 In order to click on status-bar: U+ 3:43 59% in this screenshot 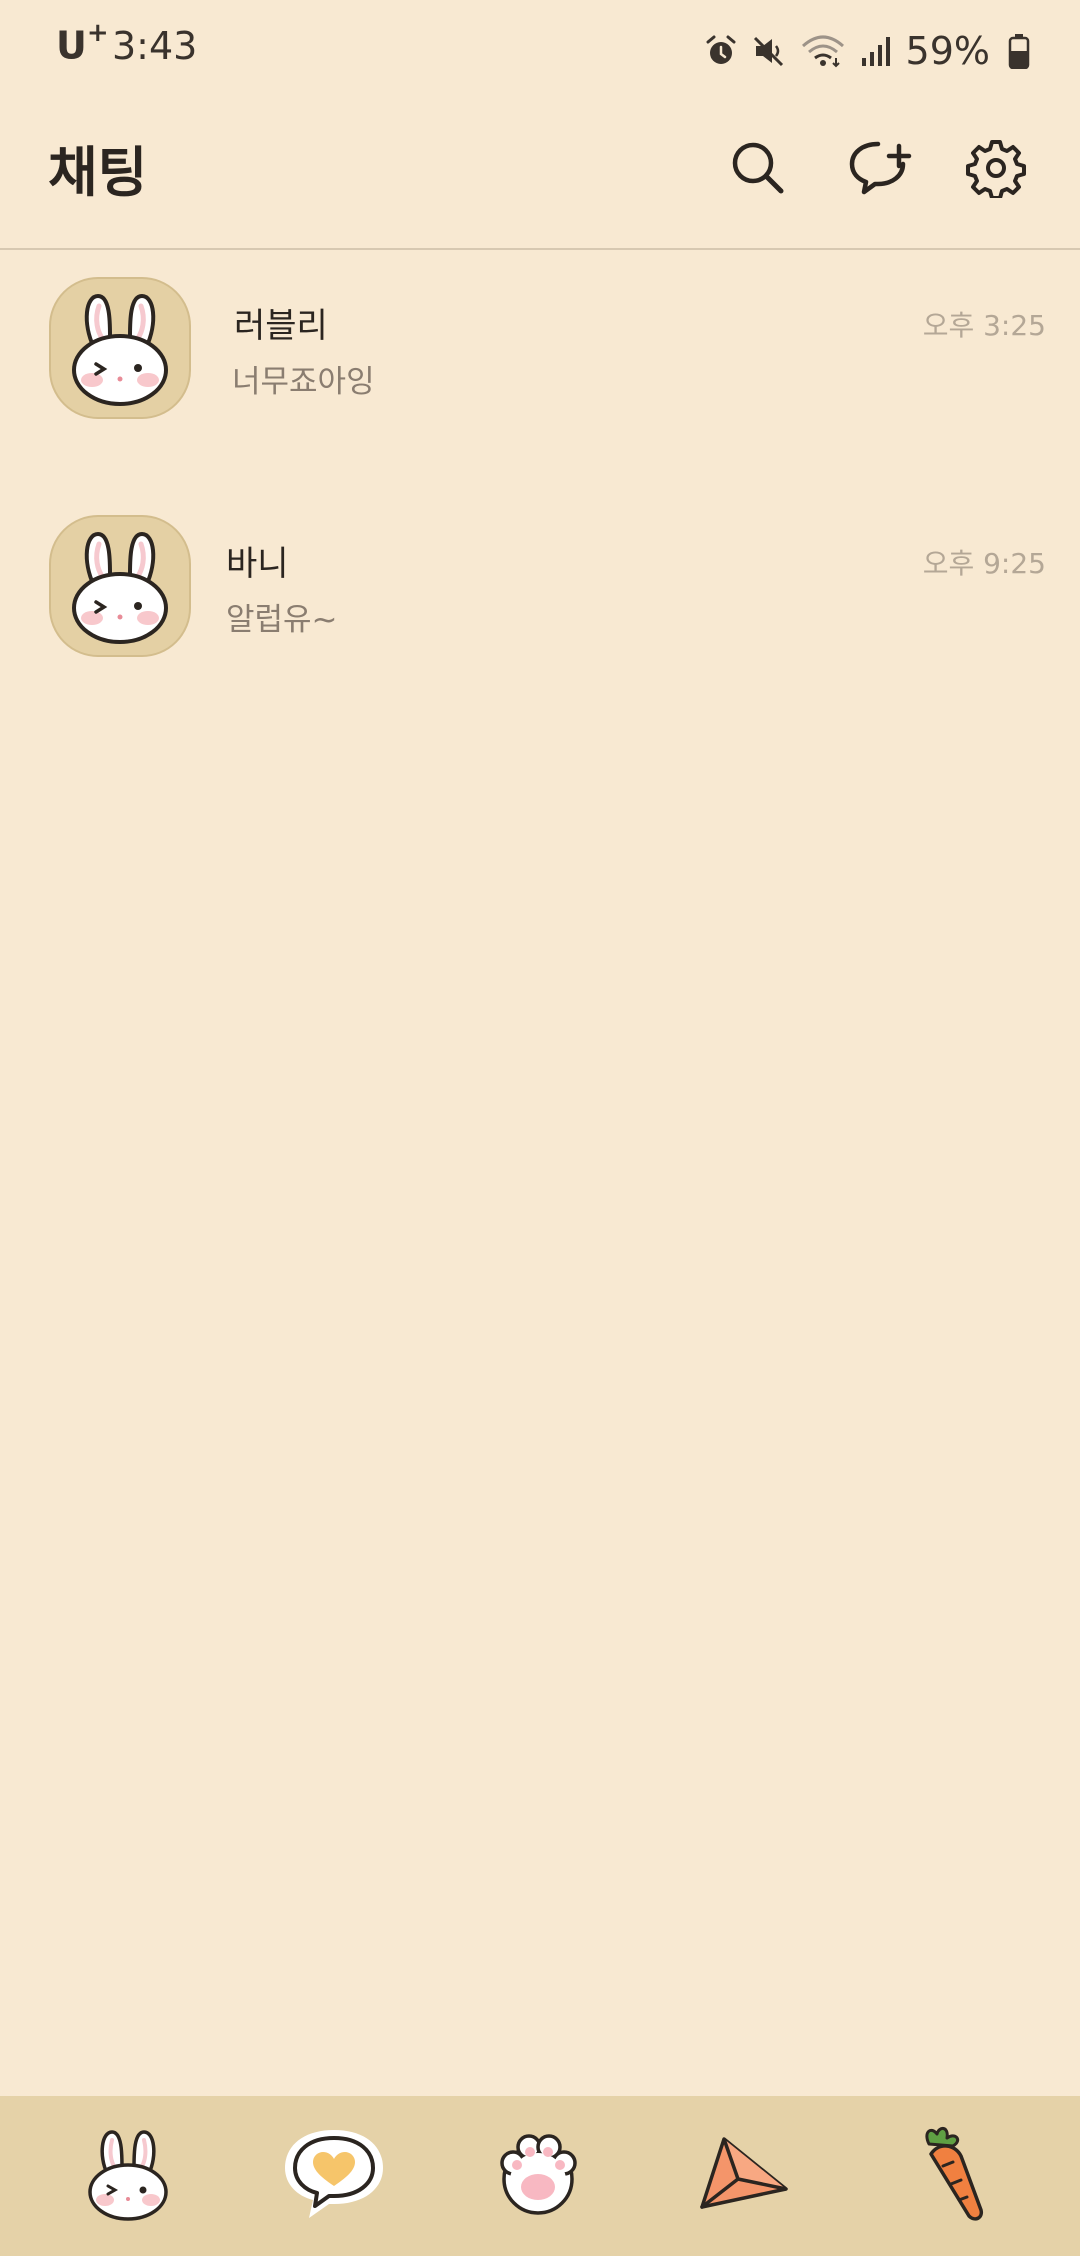, I will do `click(540, 50)`.